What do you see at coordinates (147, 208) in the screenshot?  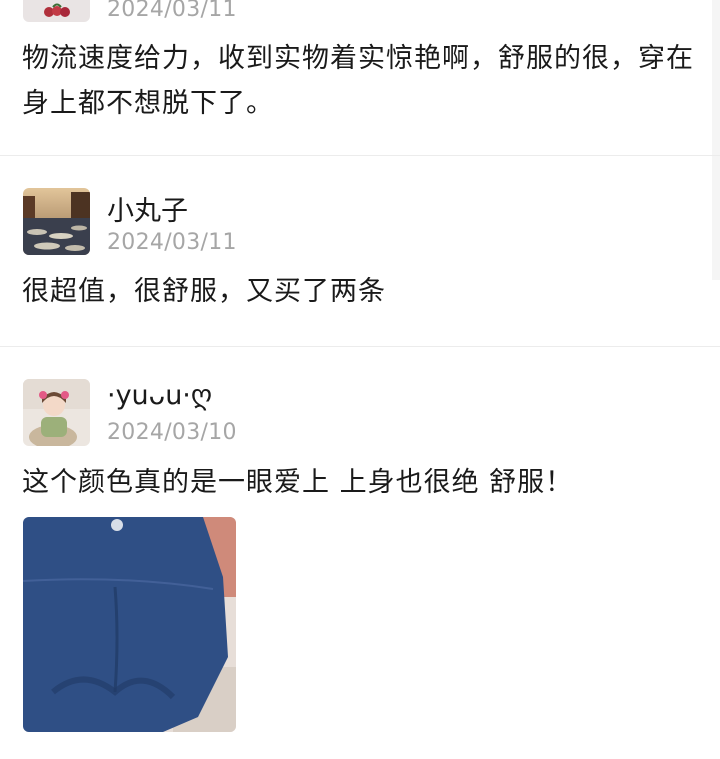 I see `reviewer-name: 小丸子` at bounding box center [147, 208].